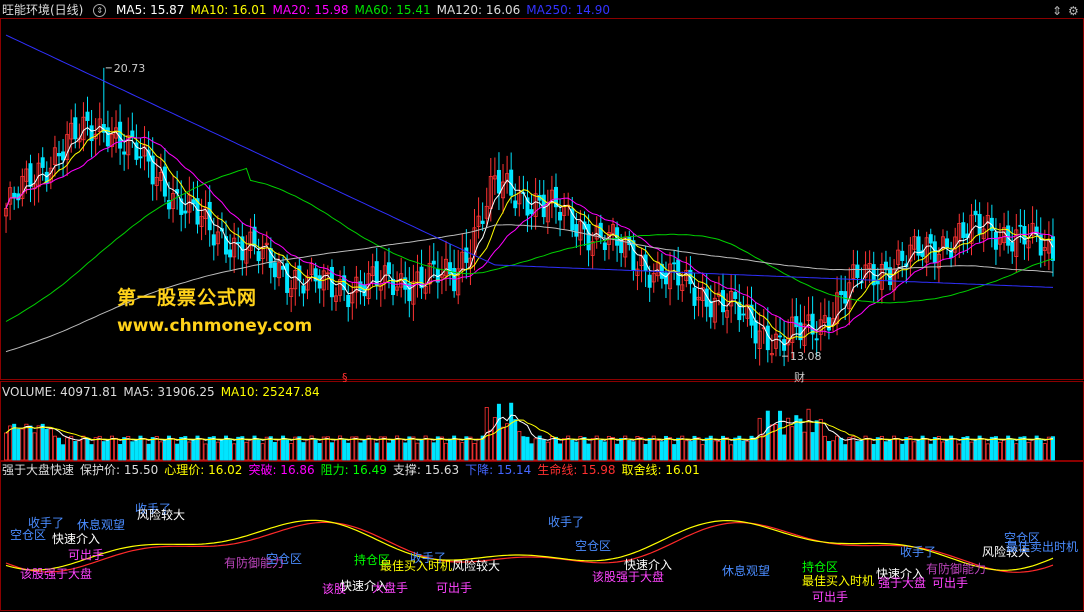 This screenshot has height=612, width=1084. I want to click on finance-marker: 财, so click(799, 377).